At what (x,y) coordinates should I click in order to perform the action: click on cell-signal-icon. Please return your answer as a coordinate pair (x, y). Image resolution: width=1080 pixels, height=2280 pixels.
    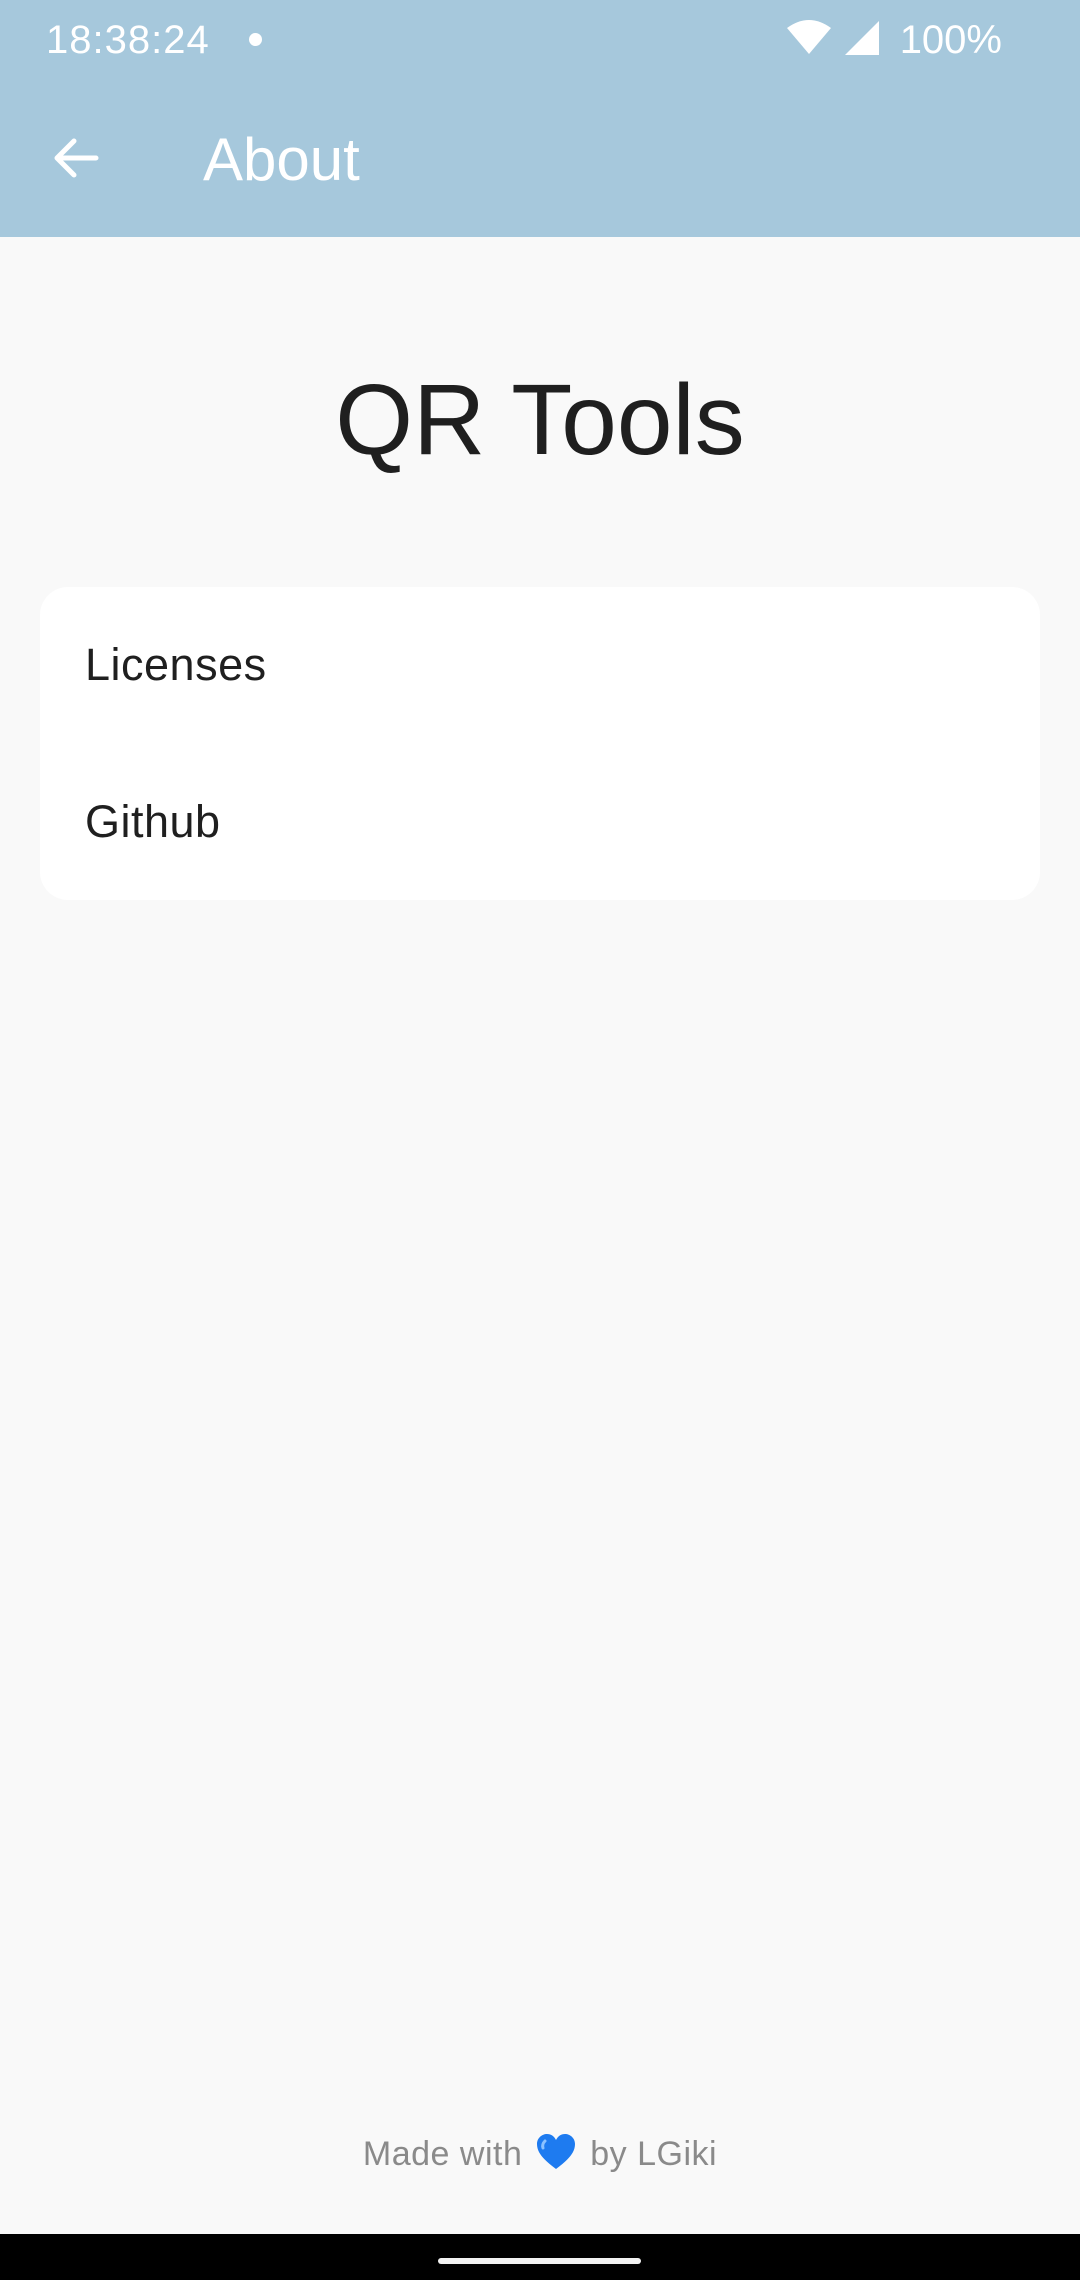
    Looking at the image, I should click on (862, 40).